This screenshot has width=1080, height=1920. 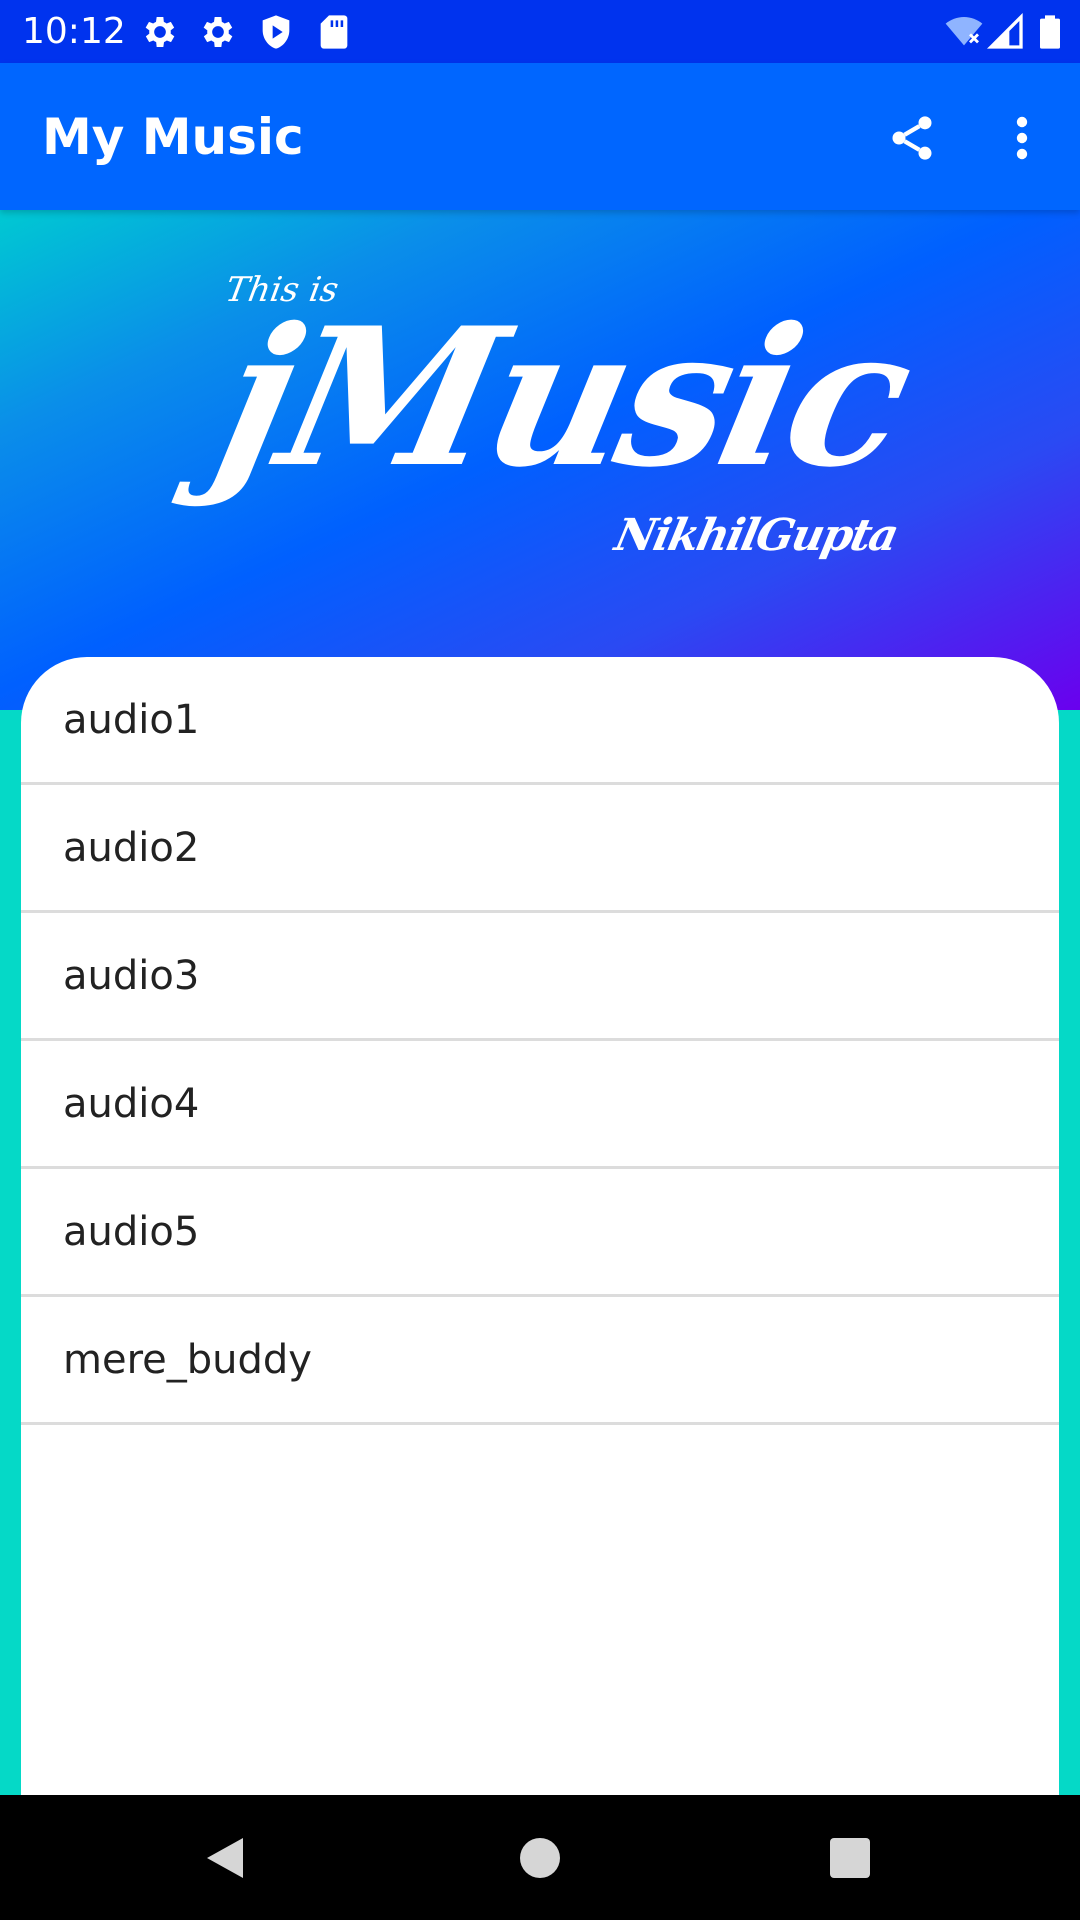 I want to click on home-icon, so click(x=540, y=1858).